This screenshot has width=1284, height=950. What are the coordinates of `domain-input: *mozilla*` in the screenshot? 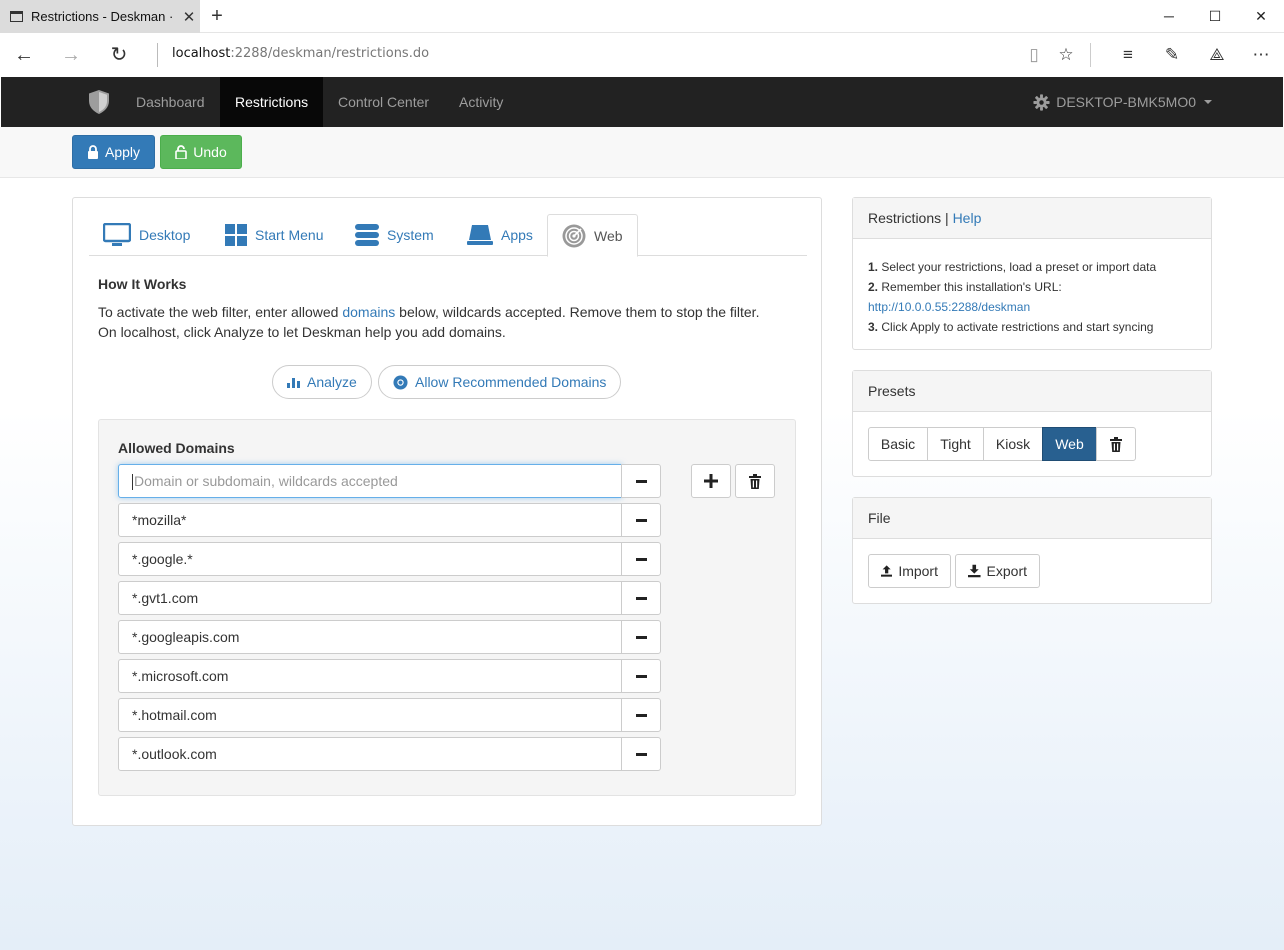 It's located at (370, 520).